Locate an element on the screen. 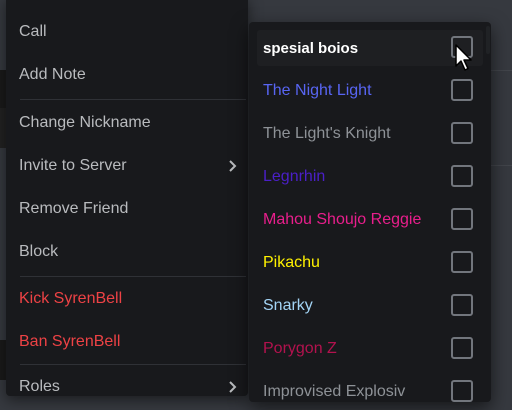  role-item-pikachu: Pikachu is located at coordinates (370, 263).